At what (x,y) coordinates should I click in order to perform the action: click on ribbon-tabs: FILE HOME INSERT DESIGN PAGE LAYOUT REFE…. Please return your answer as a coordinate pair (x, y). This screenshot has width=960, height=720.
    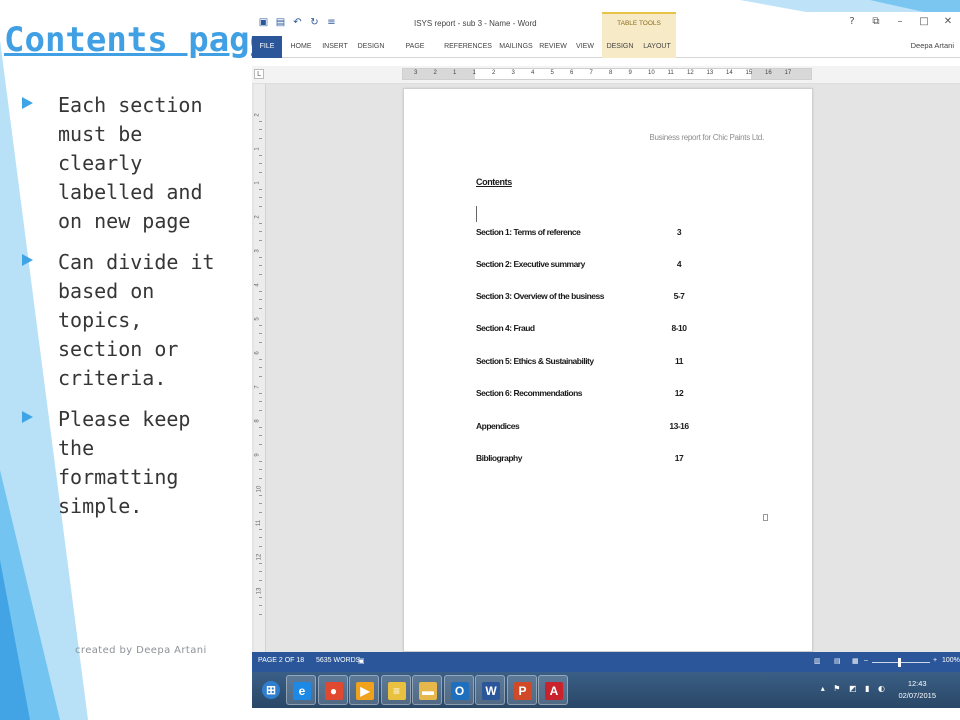
    Looking at the image, I should click on (606, 54).